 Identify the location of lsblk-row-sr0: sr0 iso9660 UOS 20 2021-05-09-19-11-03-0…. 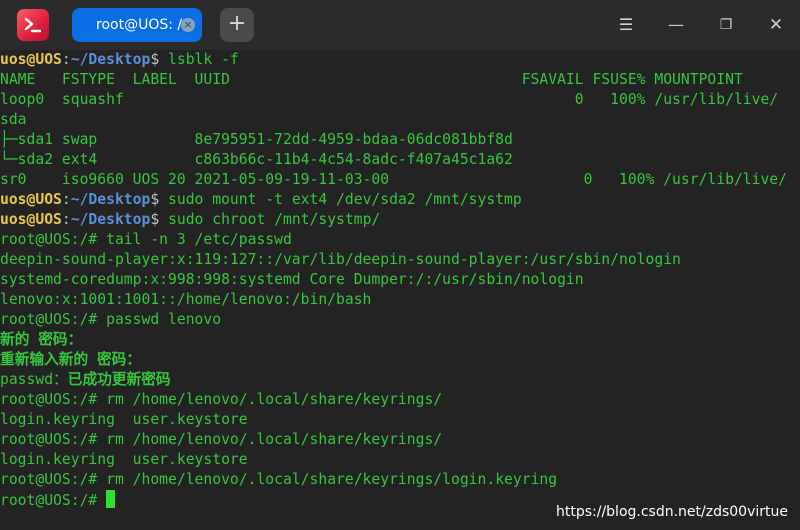
(393, 179).